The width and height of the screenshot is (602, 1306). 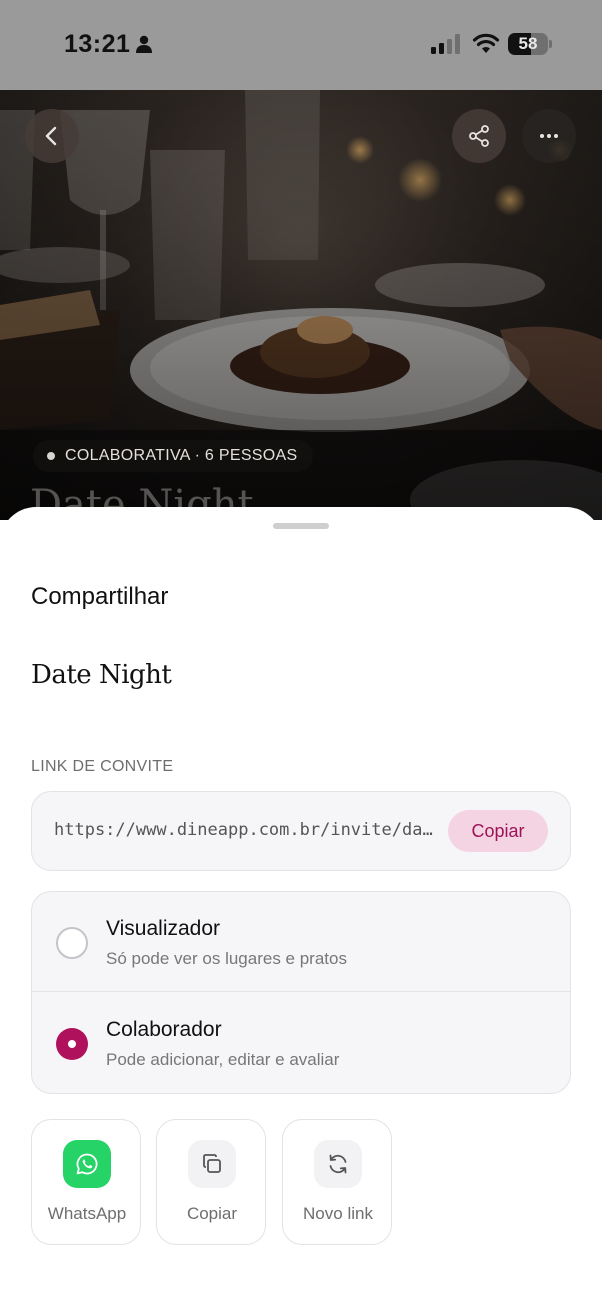 What do you see at coordinates (211, 1182) in the screenshot?
I see `share-copy-button: Copiar` at bounding box center [211, 1182].